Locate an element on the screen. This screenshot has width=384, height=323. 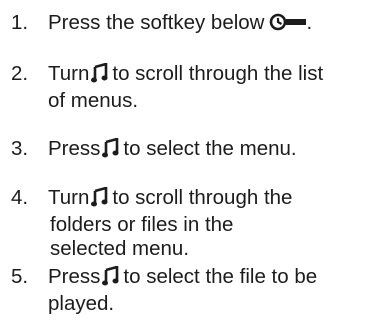
step-text-after: to select the file to be is located at coordinates (220, 276).